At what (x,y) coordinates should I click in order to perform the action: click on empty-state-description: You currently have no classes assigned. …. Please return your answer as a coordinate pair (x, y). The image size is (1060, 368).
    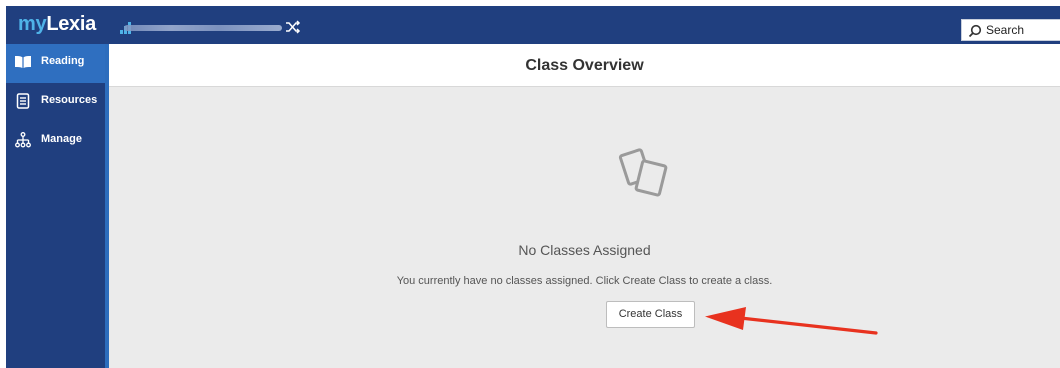
    Looking at the image, I should click on (584, 281).